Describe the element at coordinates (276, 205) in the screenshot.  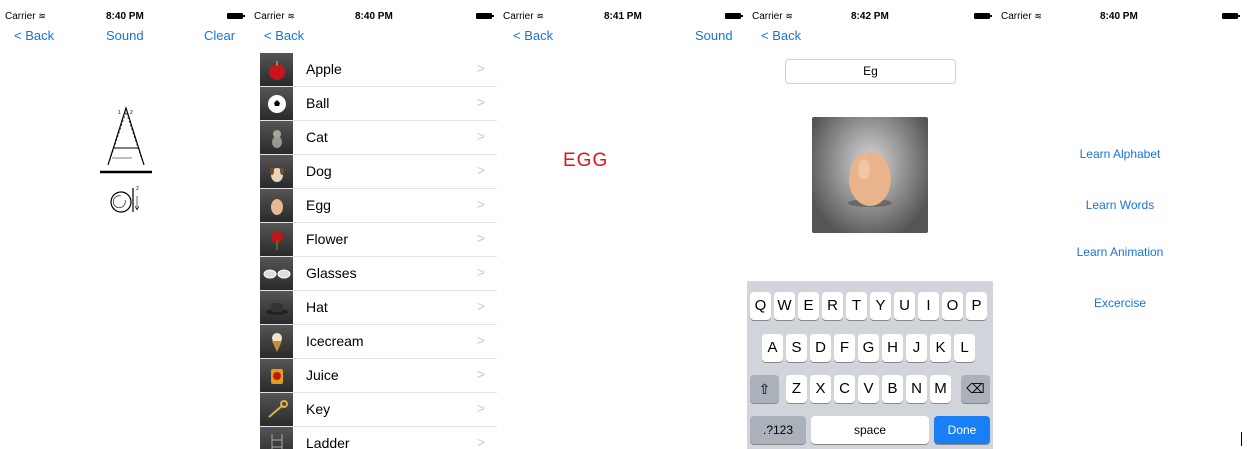
I see `egg-icon` at that location.